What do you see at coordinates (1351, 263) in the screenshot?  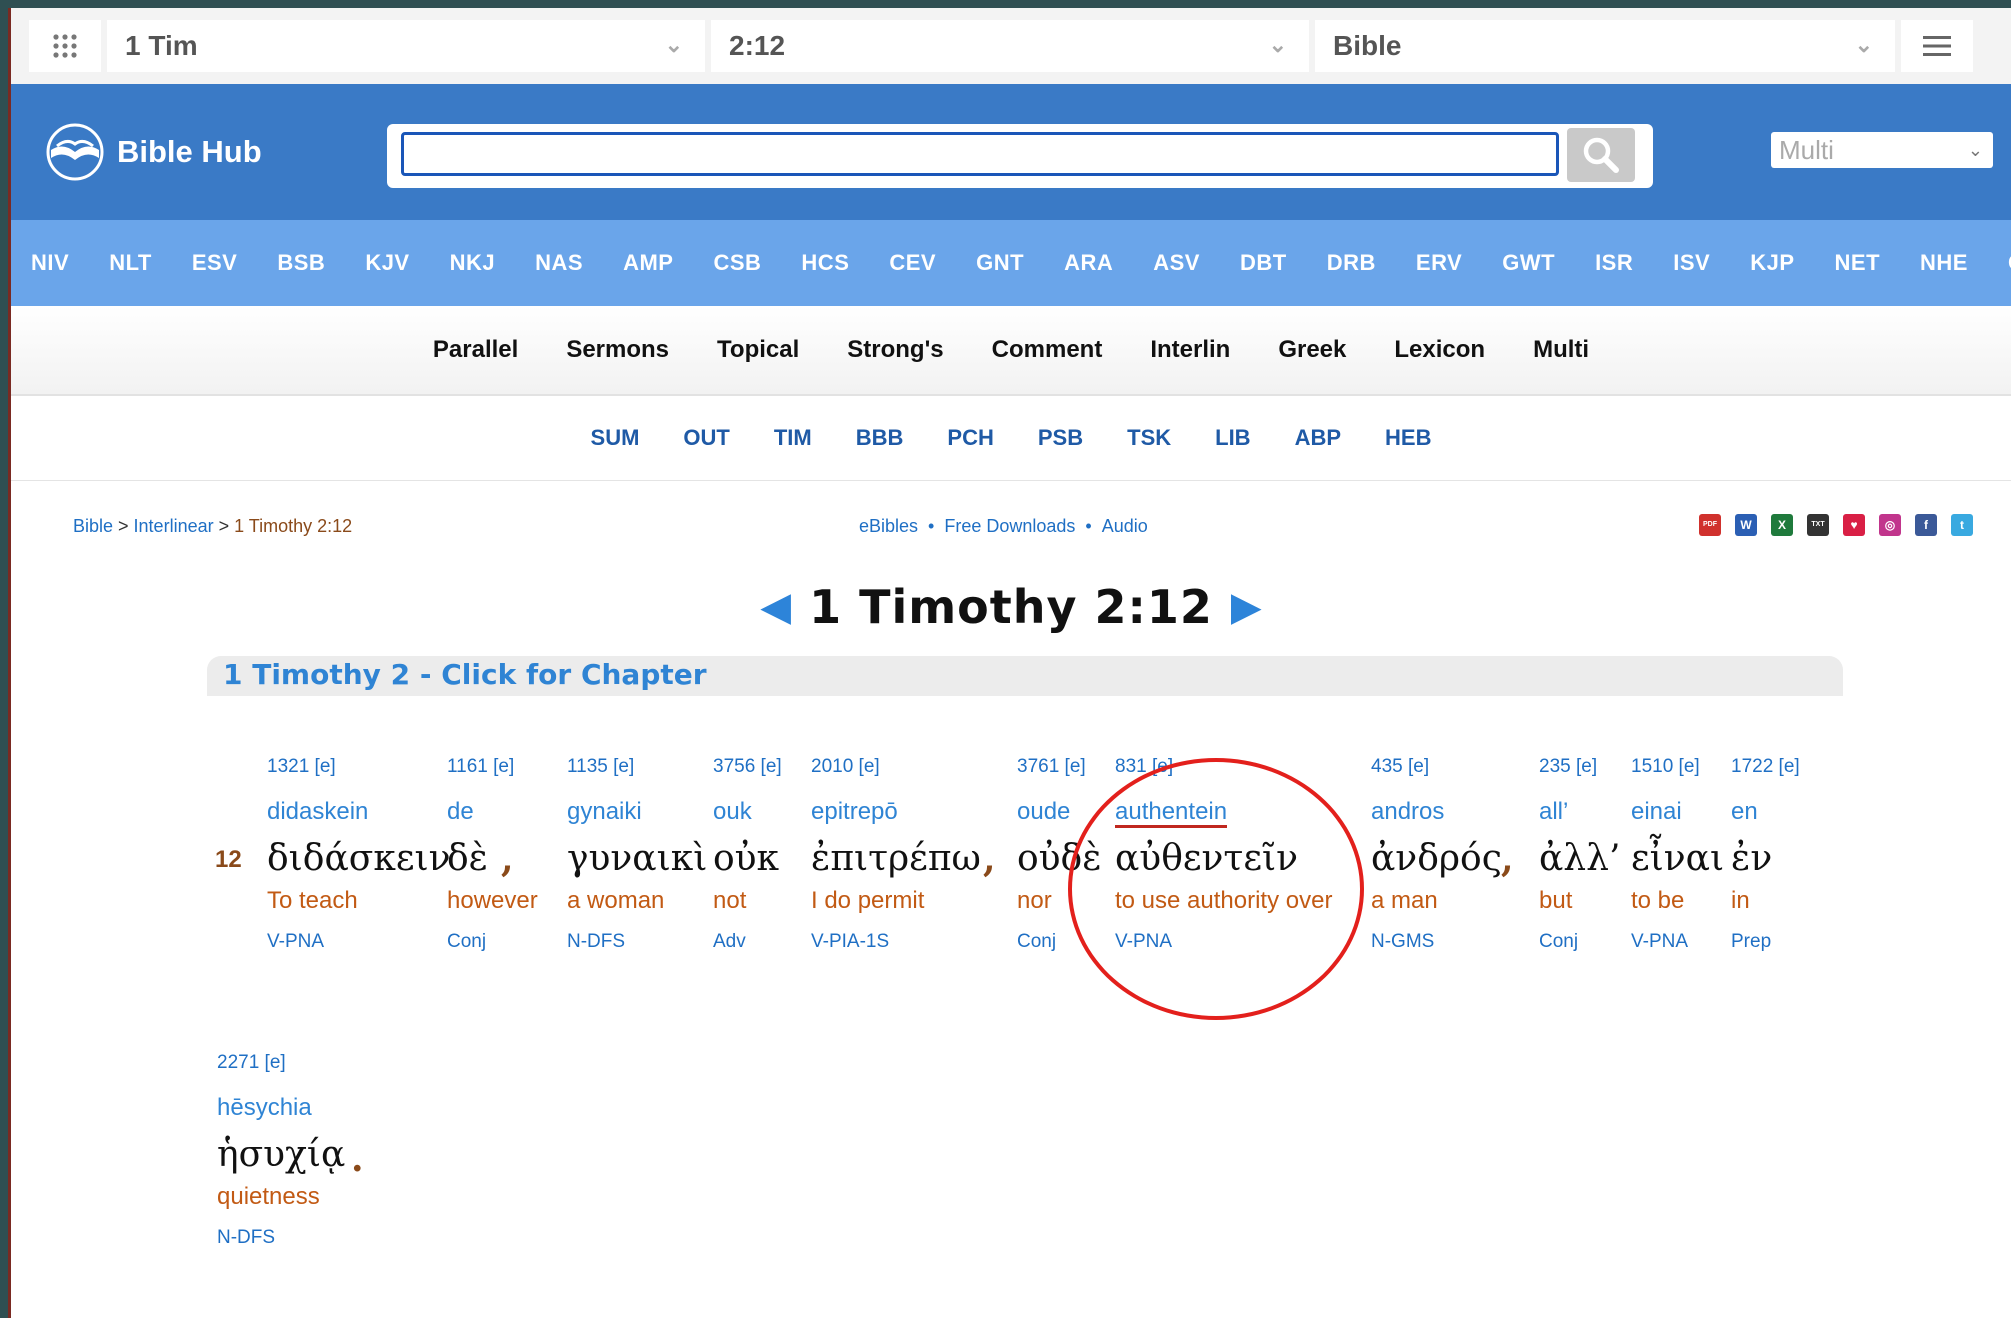 I see `version-link-drb: DRB` at bounding box center [1351, 263].